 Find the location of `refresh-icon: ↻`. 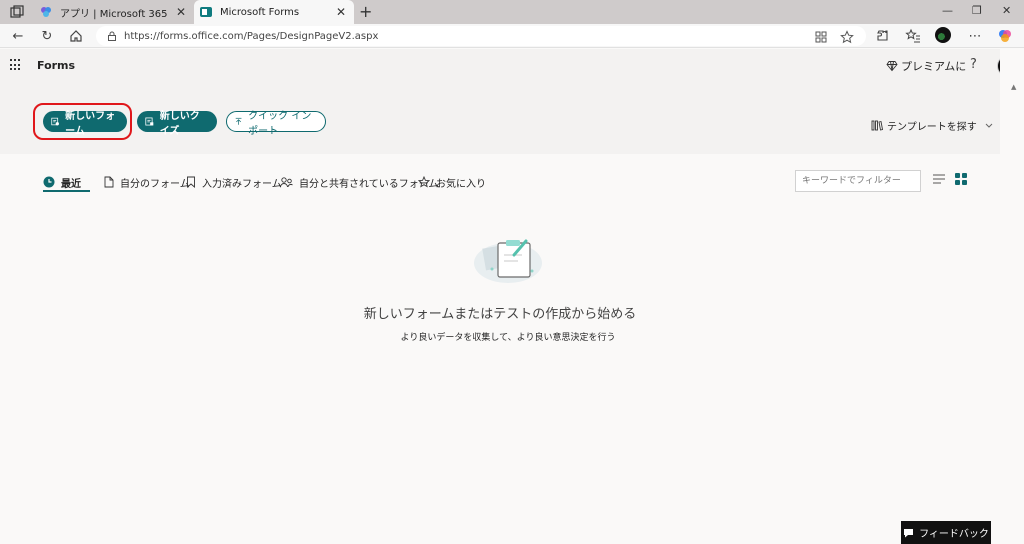

refresh-icon: ↻ is located at coordinates (47, 36).